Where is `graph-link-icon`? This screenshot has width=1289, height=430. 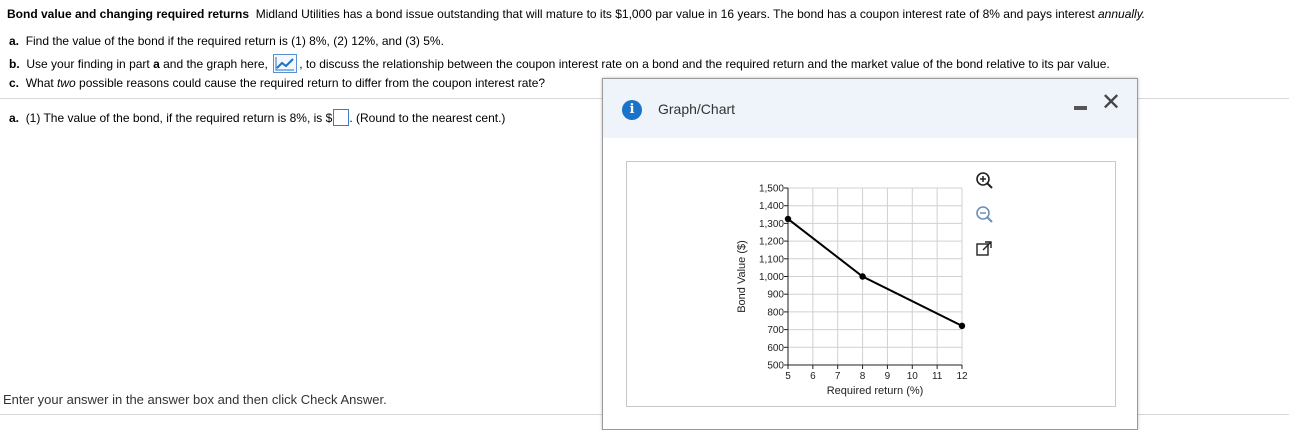
graph-link-icon is located at coordinates (285, 63).